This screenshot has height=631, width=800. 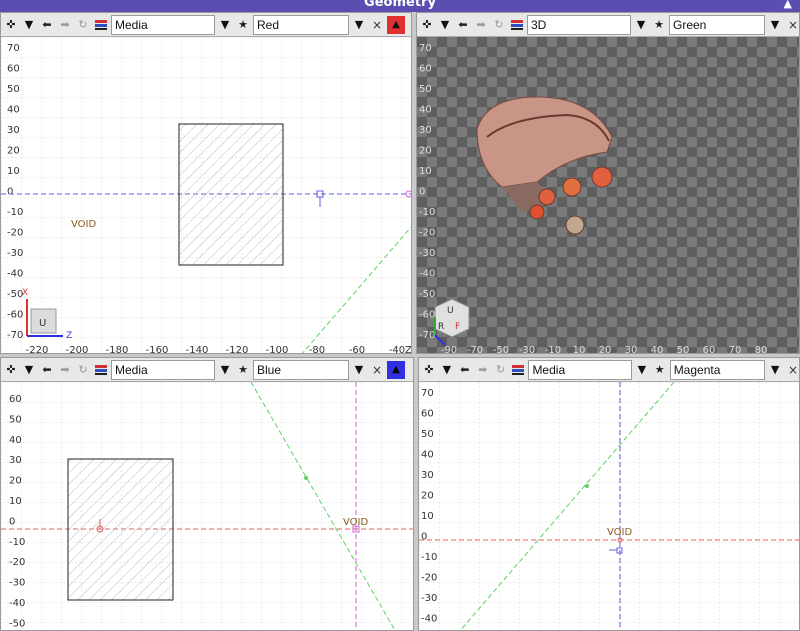 What do you see at coordinates (501, 349) in the screenshot?
I see `x-tick-label: -50` at bounding box center [501, 349].